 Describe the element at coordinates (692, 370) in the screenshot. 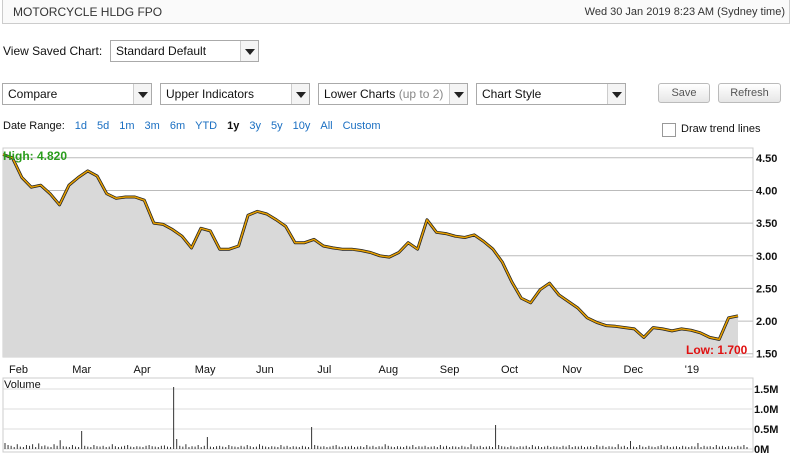

I see `x-month-label: '19` at that location.